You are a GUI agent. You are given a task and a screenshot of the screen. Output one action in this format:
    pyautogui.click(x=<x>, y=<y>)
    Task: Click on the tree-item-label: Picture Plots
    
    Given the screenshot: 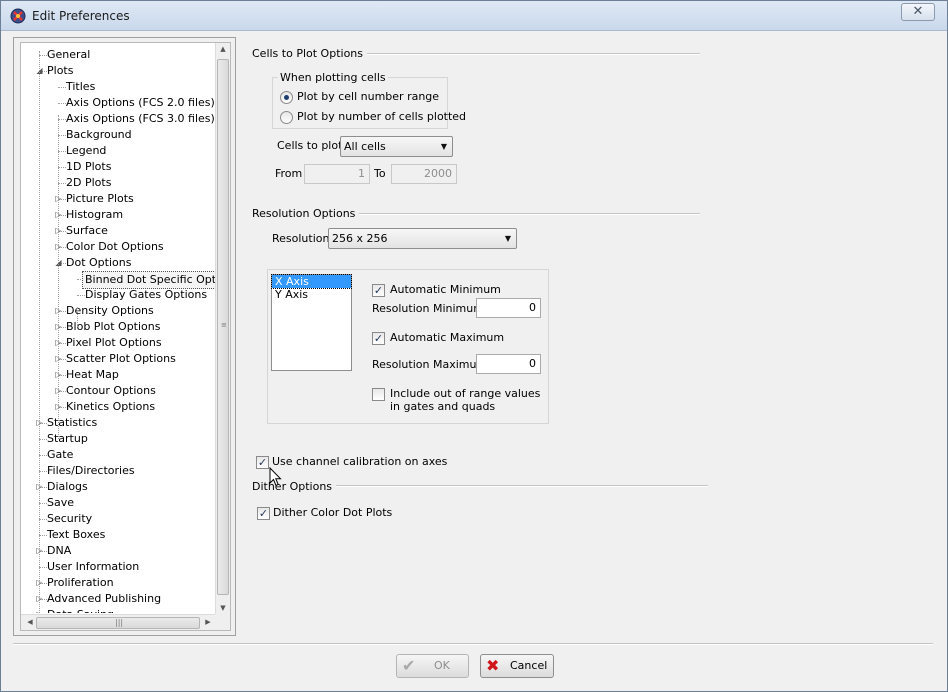 What is the action you would take?
    pyautogui.click(x=100, y=198)
    